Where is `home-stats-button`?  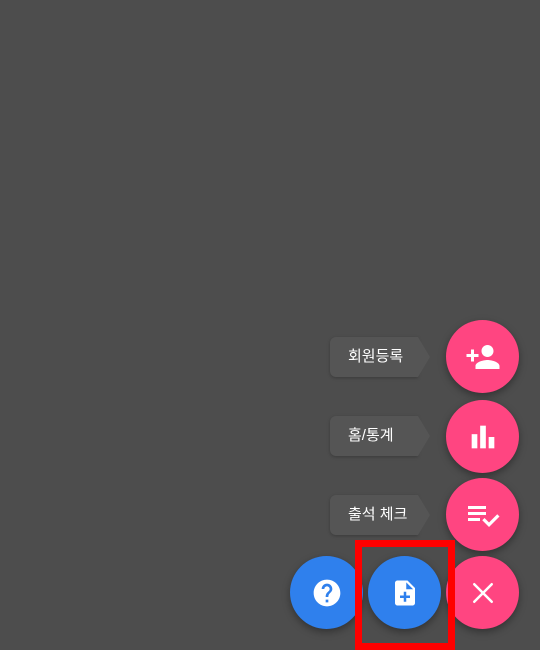 home-stats-button is located at coordinates (482, 436).